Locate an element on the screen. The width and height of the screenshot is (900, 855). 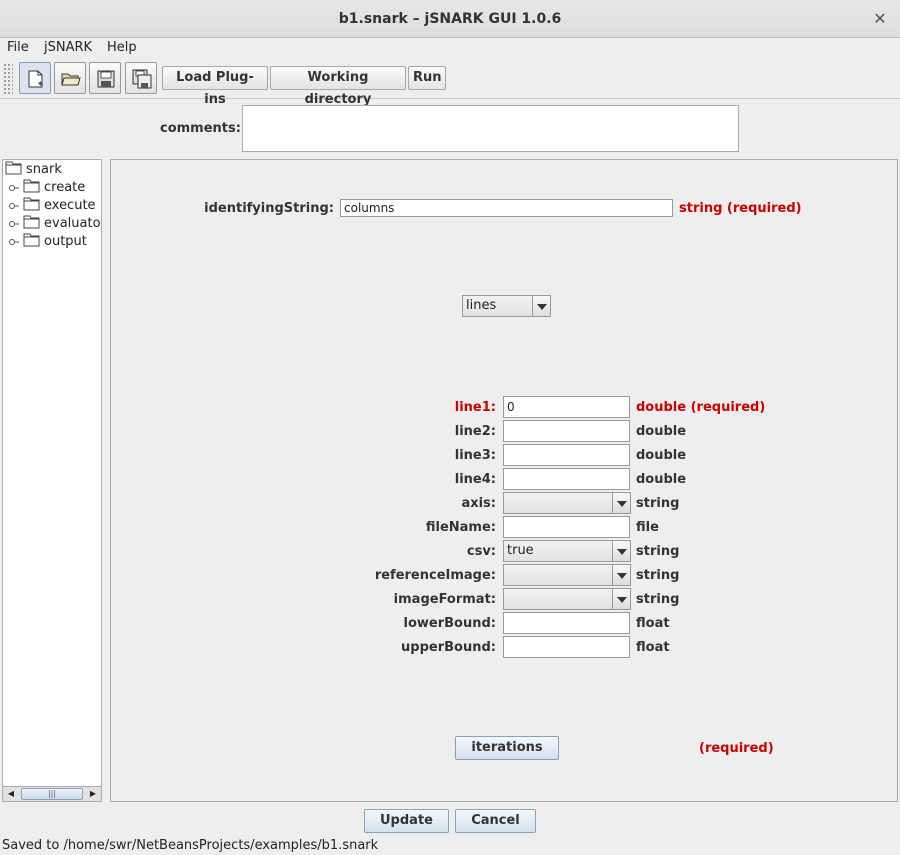
close-icon: ✕ is located at coordinates (880, 19).